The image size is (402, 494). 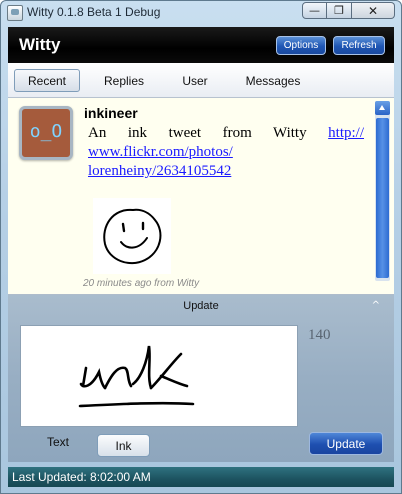 I want to click on avatar-face: o_O, so click(x=46, y=131).